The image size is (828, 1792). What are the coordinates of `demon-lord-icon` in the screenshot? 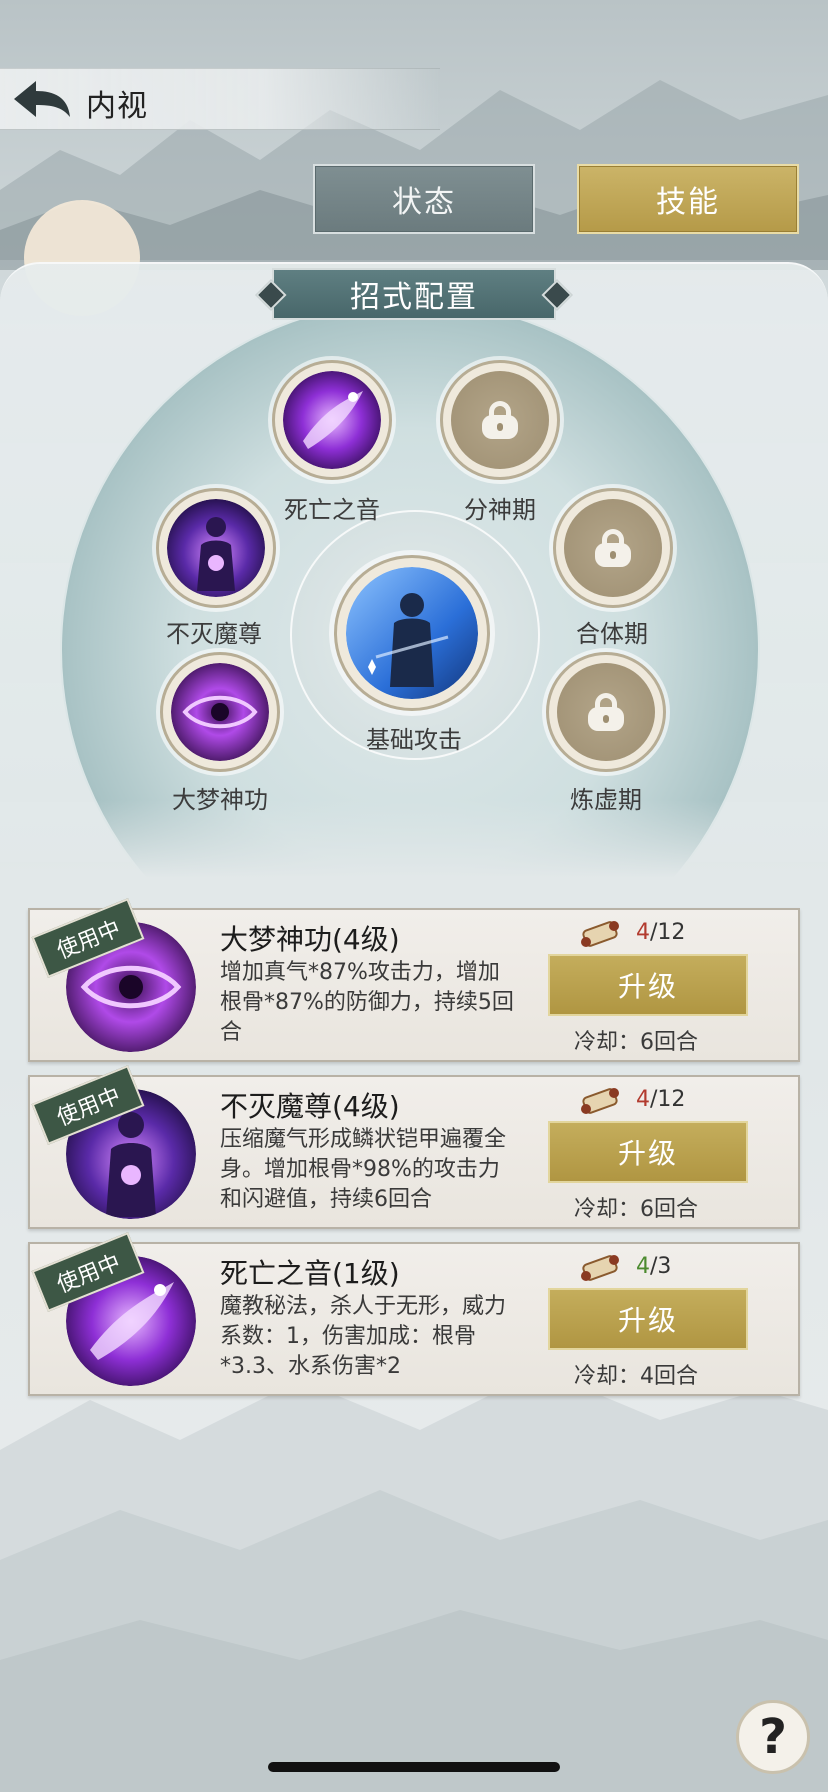 It's located at (216, 548).